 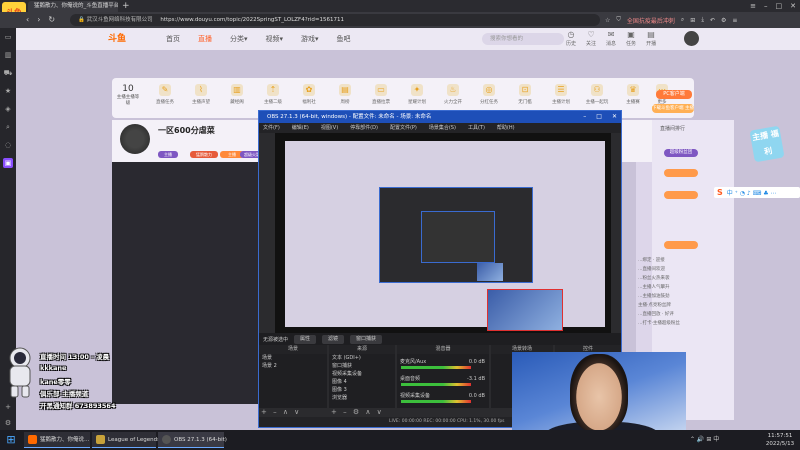 I want to click on nav-home: 首页, so click(x=173, y=39).